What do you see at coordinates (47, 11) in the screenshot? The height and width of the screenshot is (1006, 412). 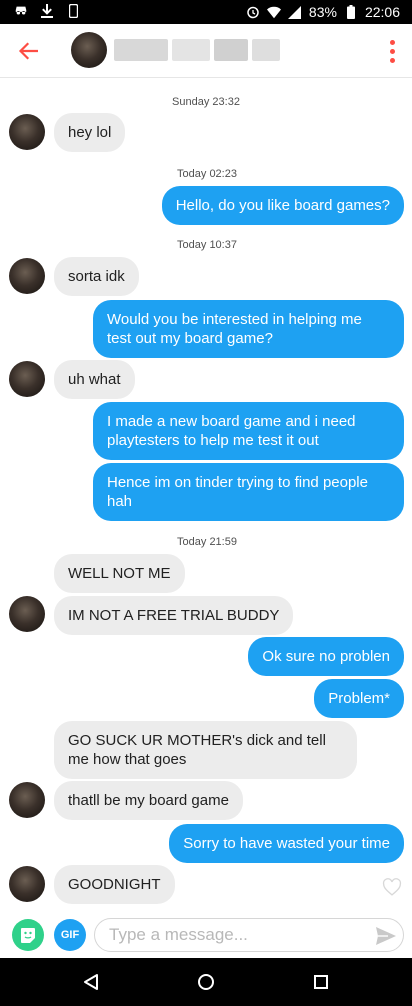 I see `download-icon` at bounding box center [47, 11].